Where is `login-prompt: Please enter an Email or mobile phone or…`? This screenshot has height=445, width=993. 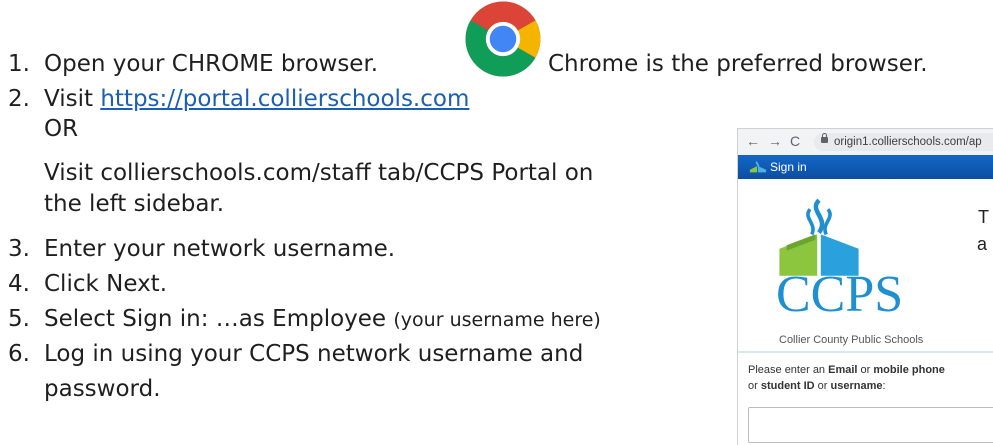 login-prompt: Please enter an Email or mobile phone or… is located at coordinates (868, 378).